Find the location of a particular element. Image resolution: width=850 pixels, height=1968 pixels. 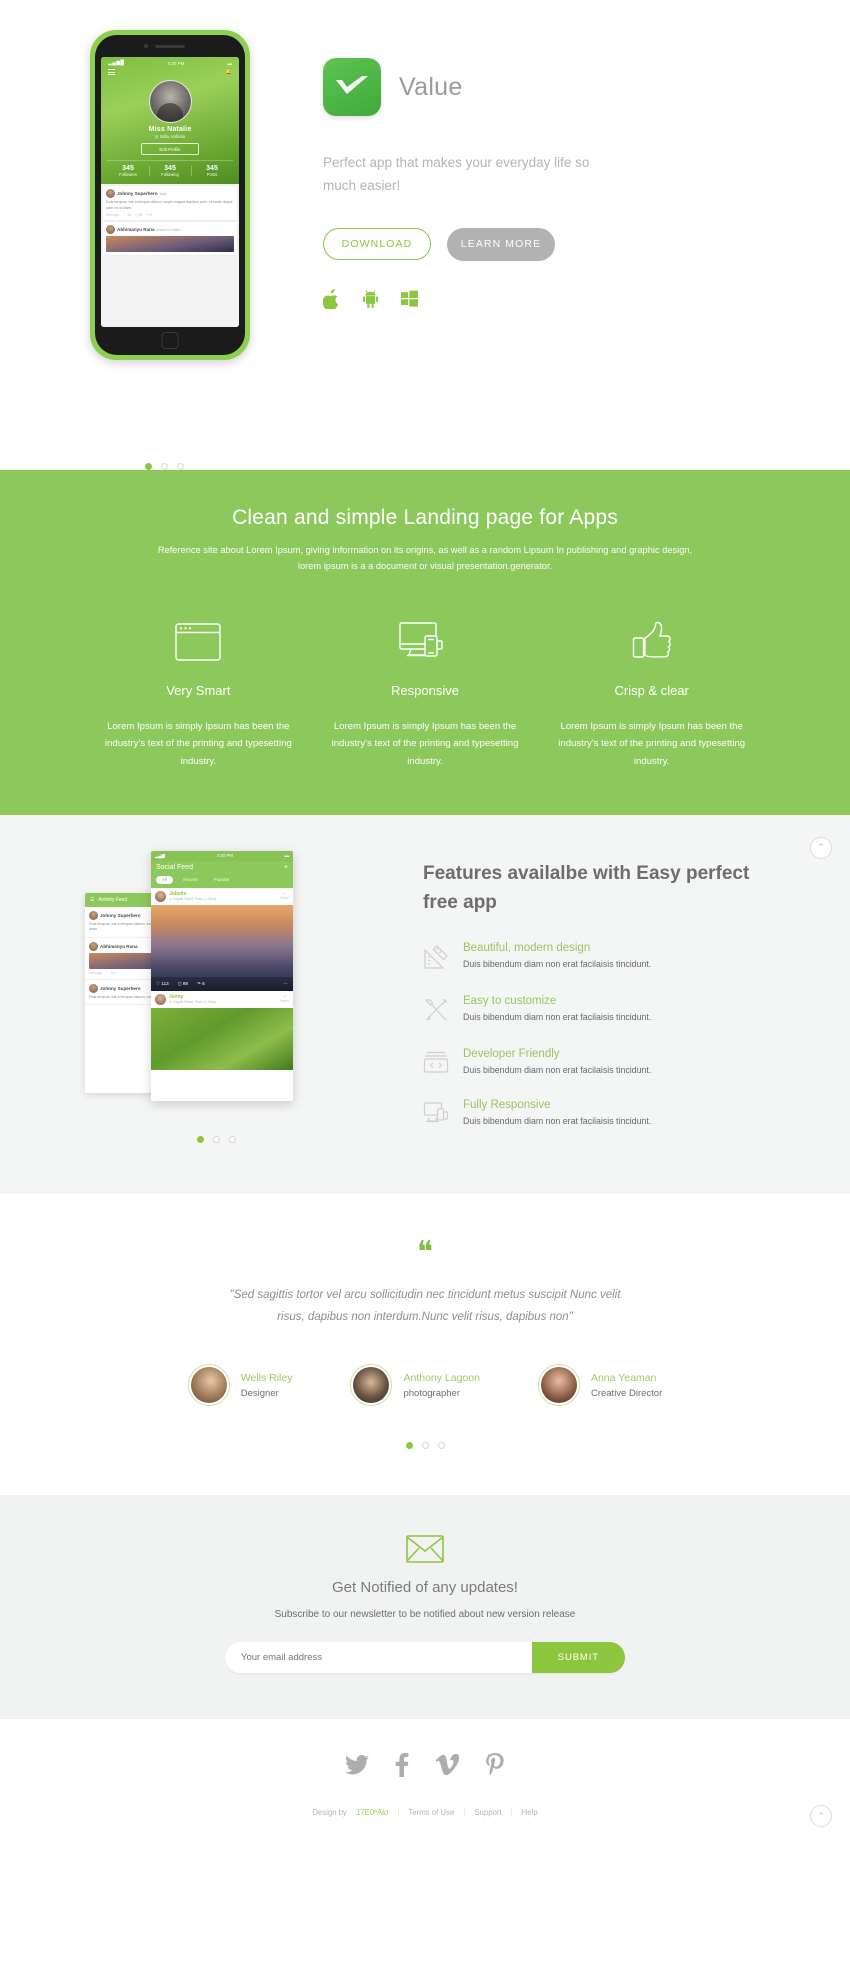

mockup-carousel-dots is located at coordinates (216, 1139).